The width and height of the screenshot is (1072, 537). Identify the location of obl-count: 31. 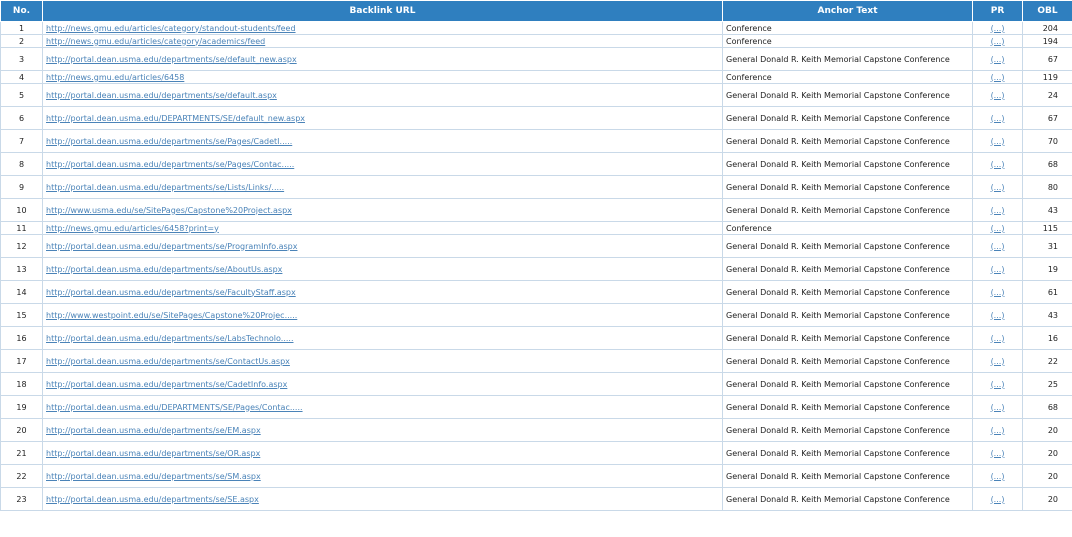
(1047, 246).